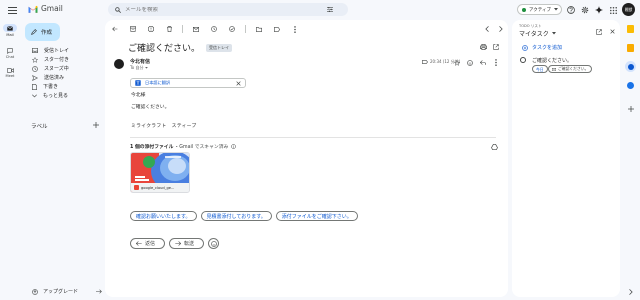  Describe the element at coordinates (630, 29) in the screenshot. I see `addon-calendar` at that location.